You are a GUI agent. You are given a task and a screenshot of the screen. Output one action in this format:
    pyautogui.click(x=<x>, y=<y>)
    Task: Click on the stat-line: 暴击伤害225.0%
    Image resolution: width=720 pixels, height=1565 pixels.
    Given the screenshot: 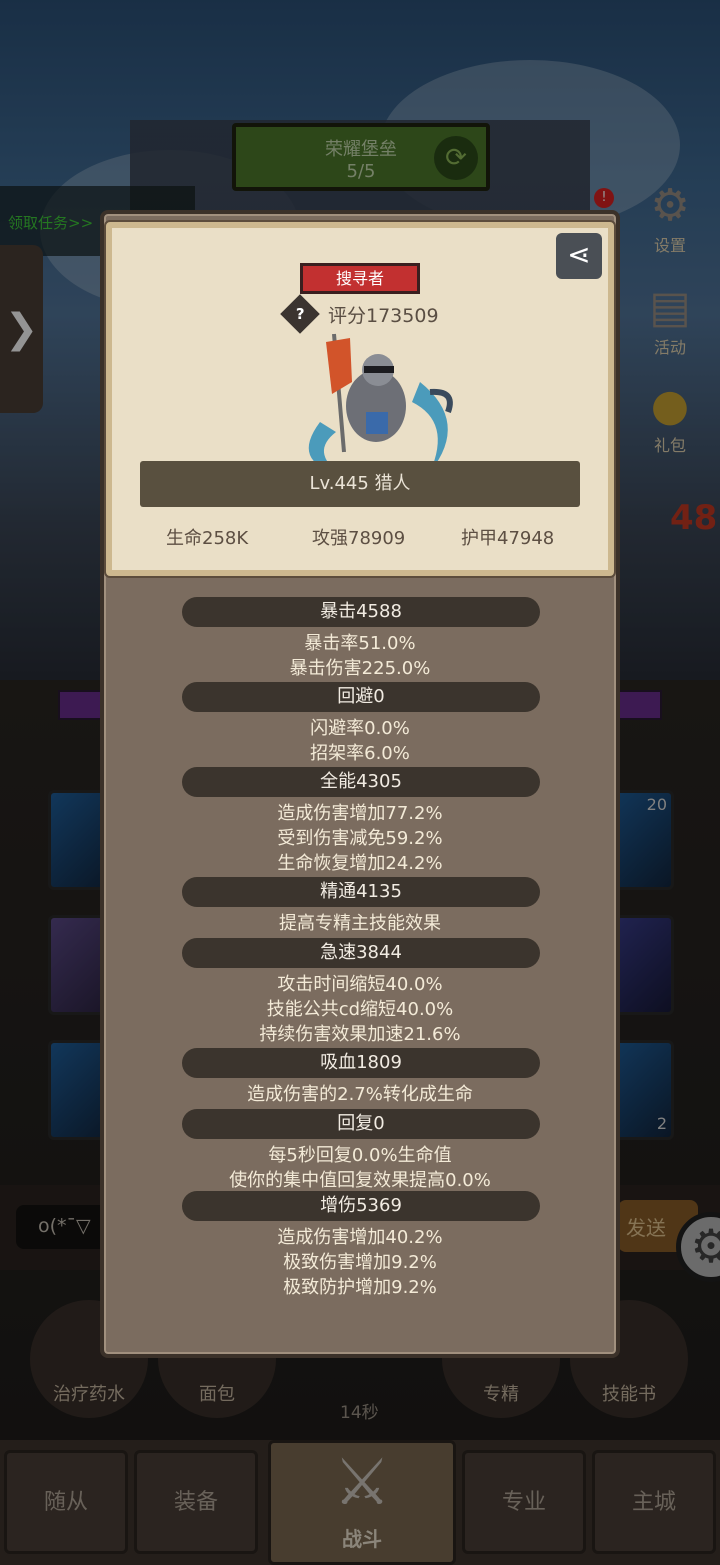 What is the action you would take?
    pyautogui.click(x=360, y=668)
    